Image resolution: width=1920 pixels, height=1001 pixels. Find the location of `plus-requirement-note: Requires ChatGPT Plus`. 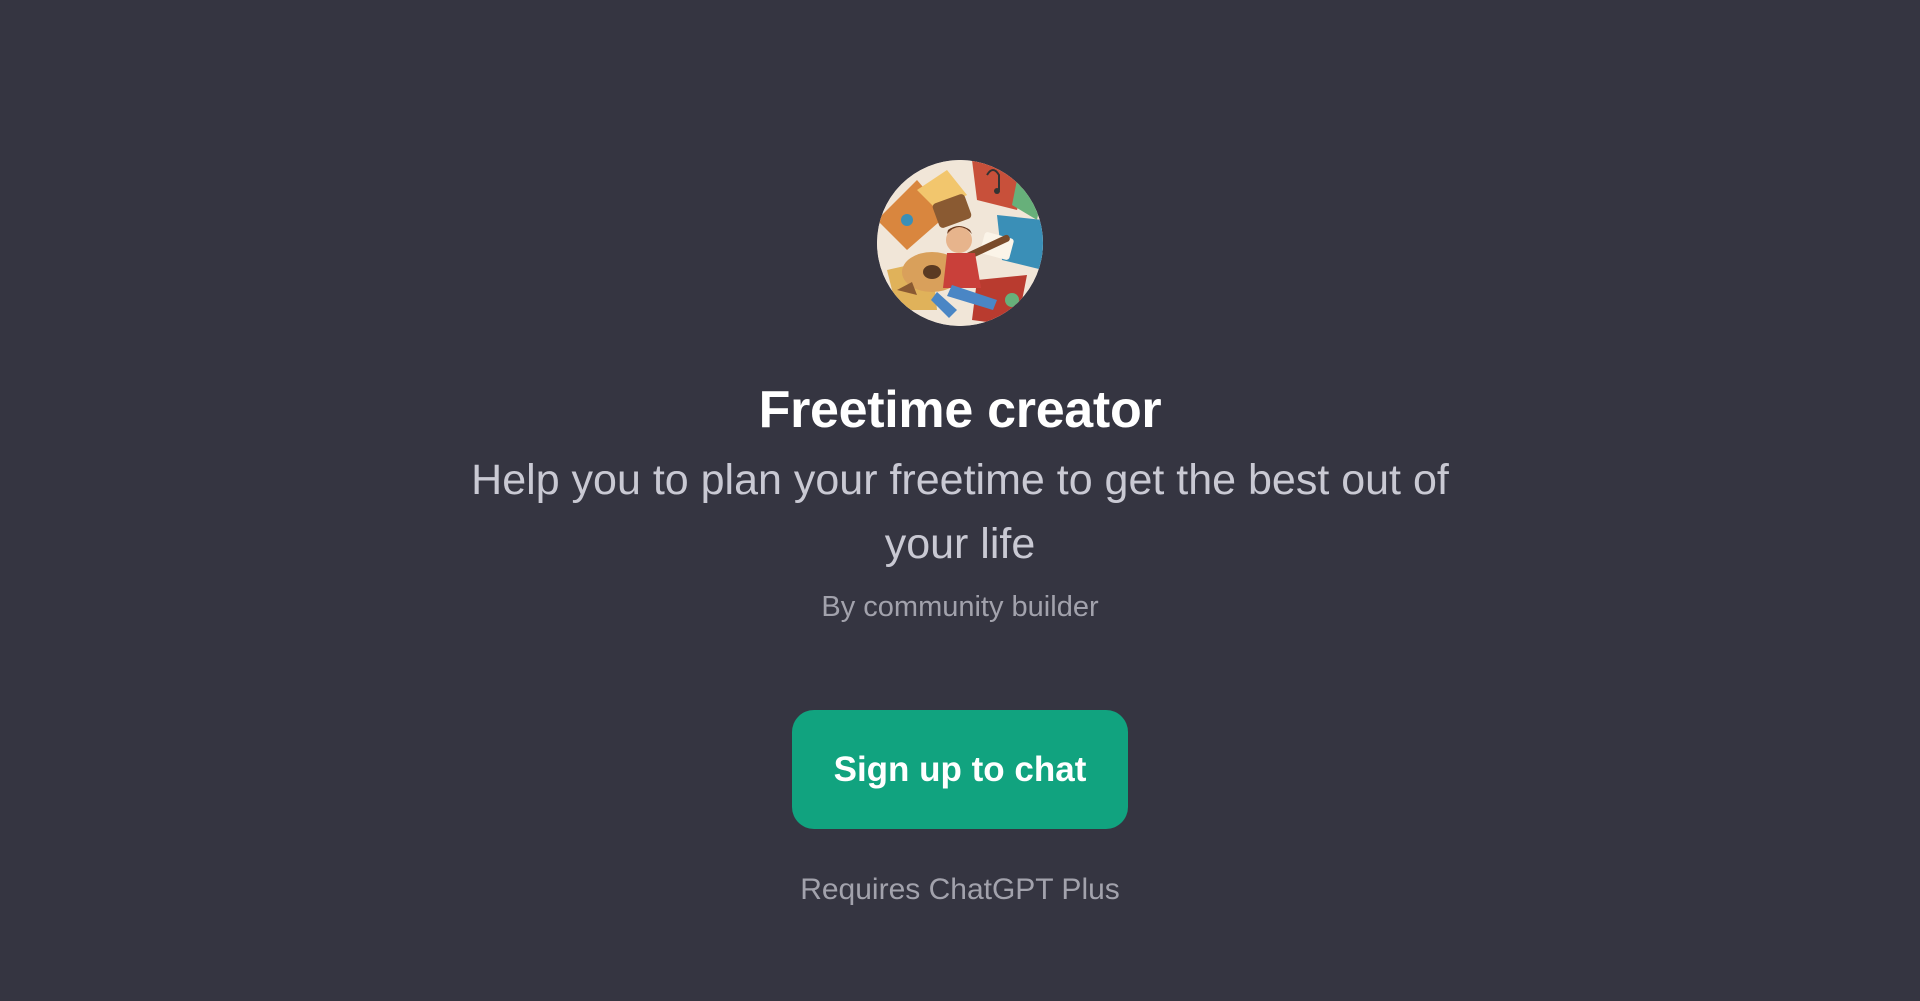

plus-requirement-note: Requires ChatGPT Plus is located at coordinates (960, 889).